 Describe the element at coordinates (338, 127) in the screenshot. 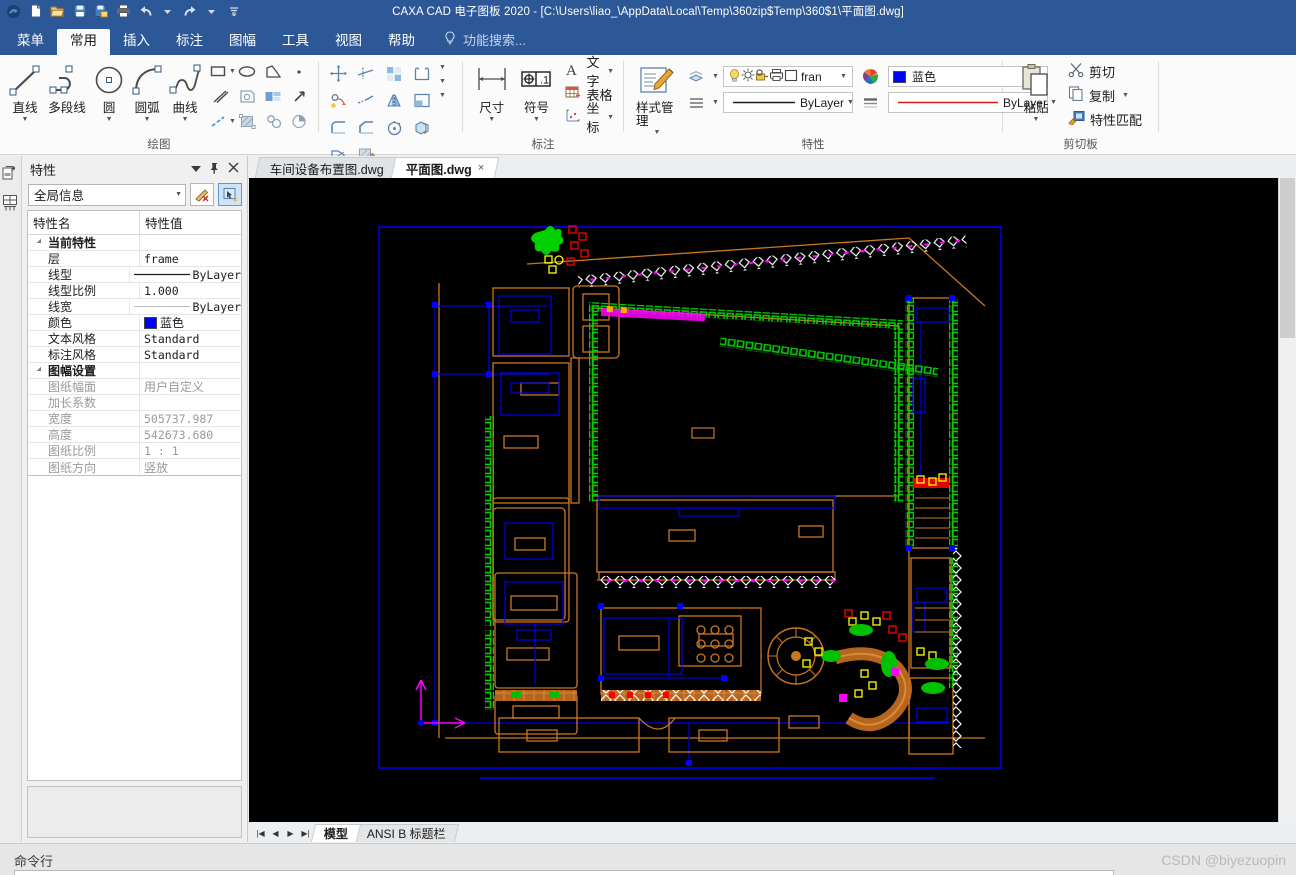

I see `tool-fillet` at that location.